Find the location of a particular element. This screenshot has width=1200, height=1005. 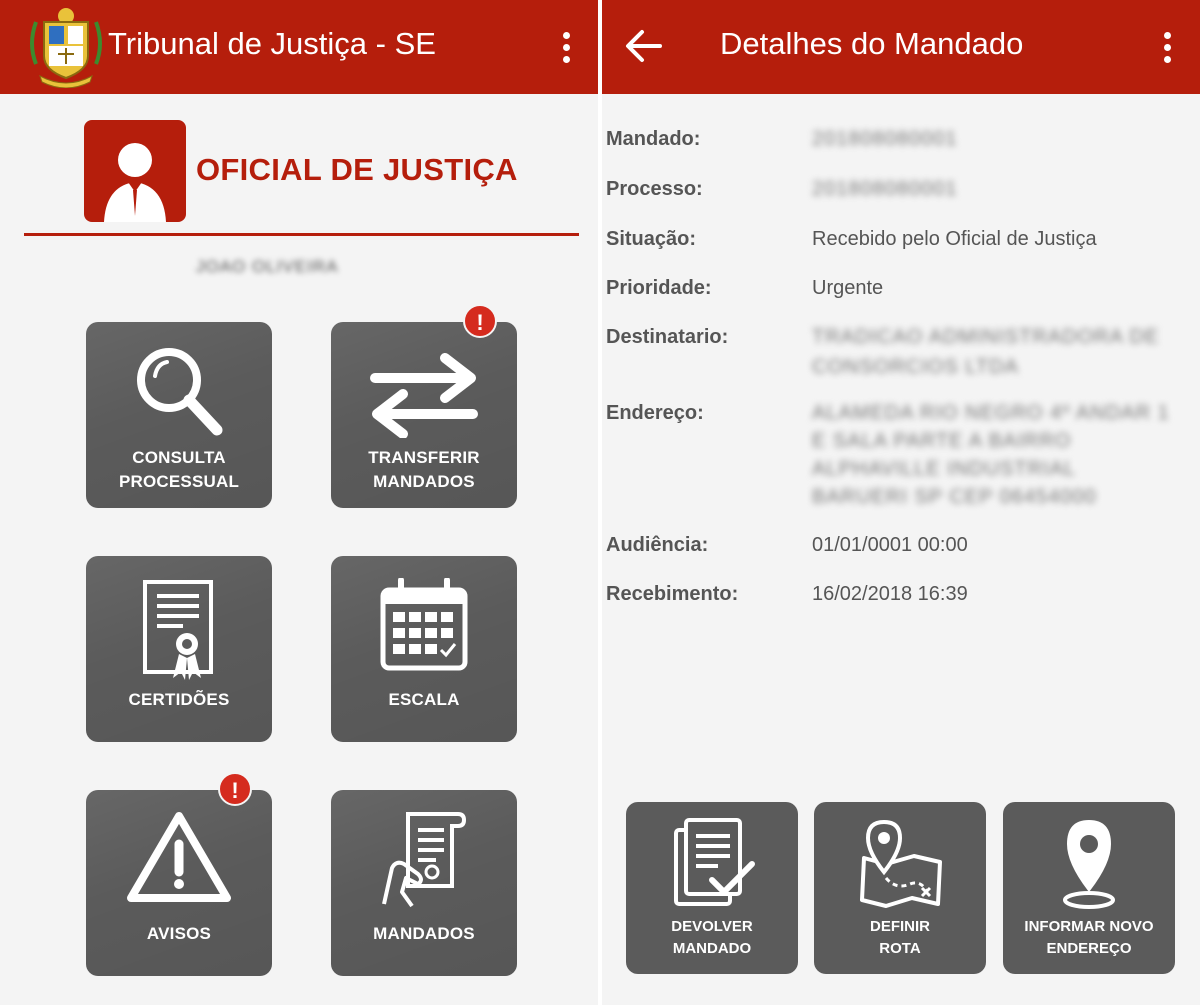

devolver-mandado-button: DEVOLVER MANDADO is located at coordinates (712, 888).